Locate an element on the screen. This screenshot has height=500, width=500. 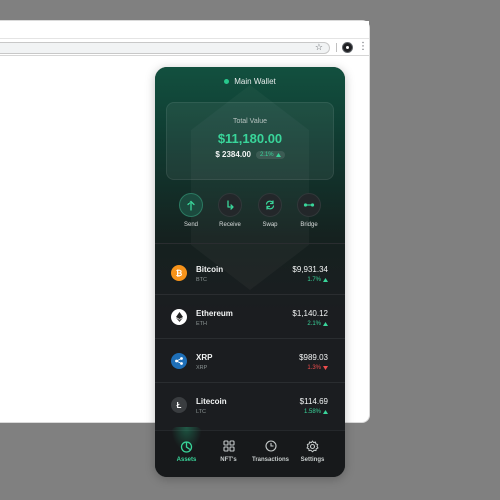
clock-icon is located at coordinates (270, 447).